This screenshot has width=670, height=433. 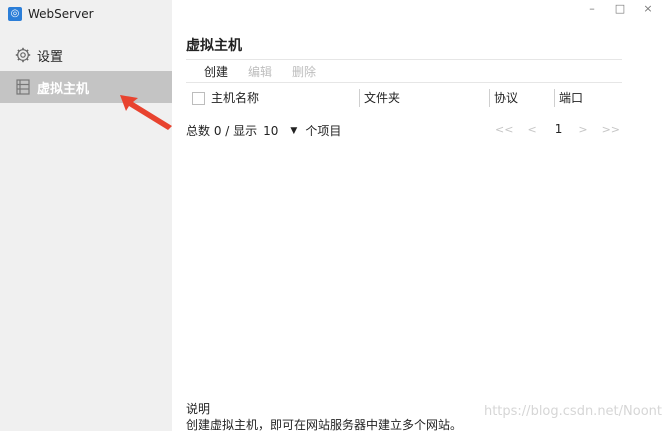 What do you see at coordinates (559, 129) in the screenshot?
I see `current-page-number: 1` at bounding box center [559, 129].